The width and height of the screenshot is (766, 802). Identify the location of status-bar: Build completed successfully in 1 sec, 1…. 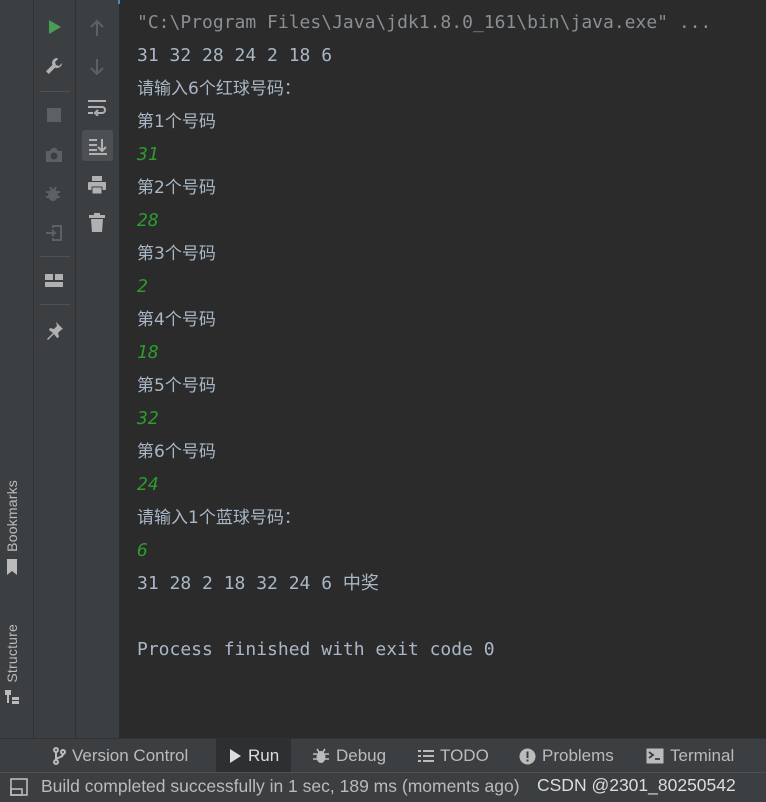
(383, 787).